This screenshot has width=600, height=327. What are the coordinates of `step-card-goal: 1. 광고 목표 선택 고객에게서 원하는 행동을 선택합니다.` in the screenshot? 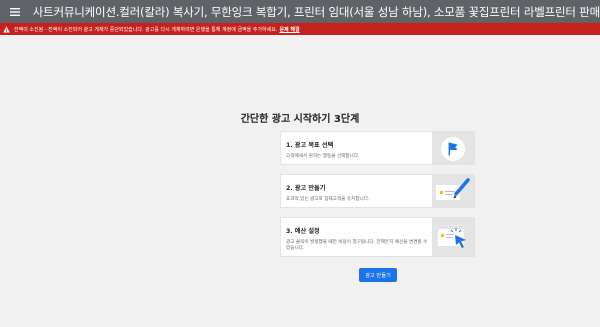 It's located at (377, 148).